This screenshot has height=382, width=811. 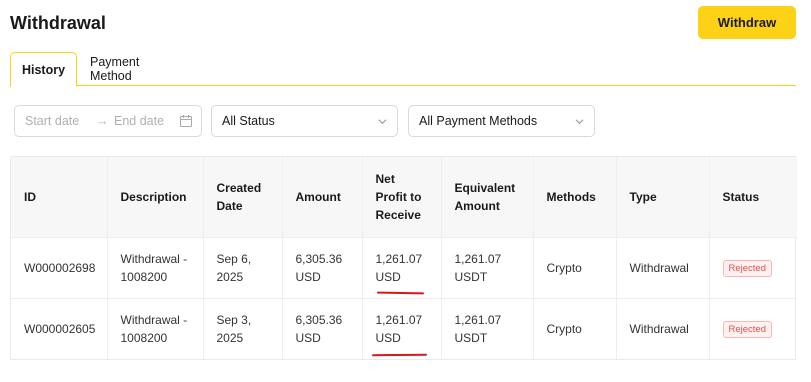 I want to click on column-header-created-date: Created Date, so click(x=243, y=197).